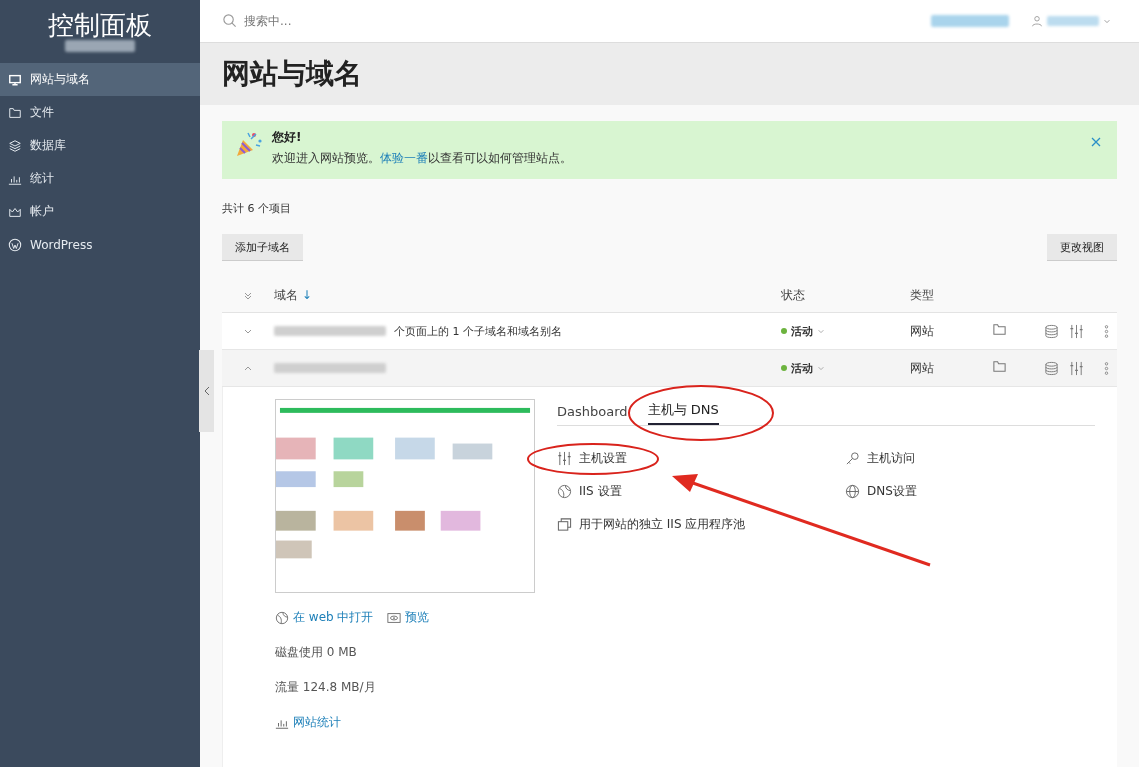  I want to click on layers-icon, so click(15, 145).